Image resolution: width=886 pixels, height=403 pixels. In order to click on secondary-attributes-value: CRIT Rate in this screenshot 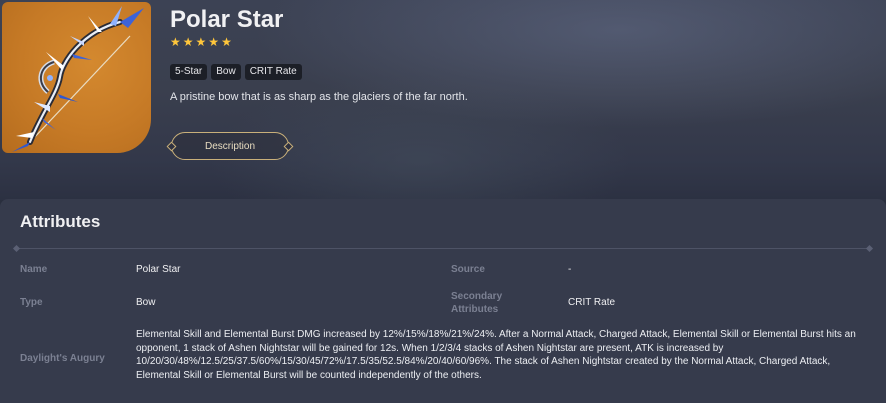, I will do `click(592, 302)`.